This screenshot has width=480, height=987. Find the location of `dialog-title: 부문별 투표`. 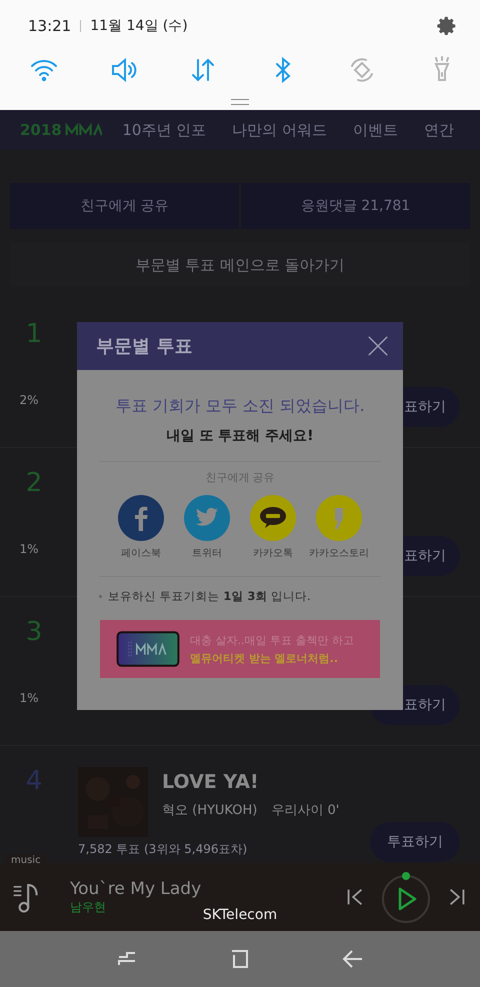

dialog-title: 부문별 투표 is located at coordinates (144, 346).